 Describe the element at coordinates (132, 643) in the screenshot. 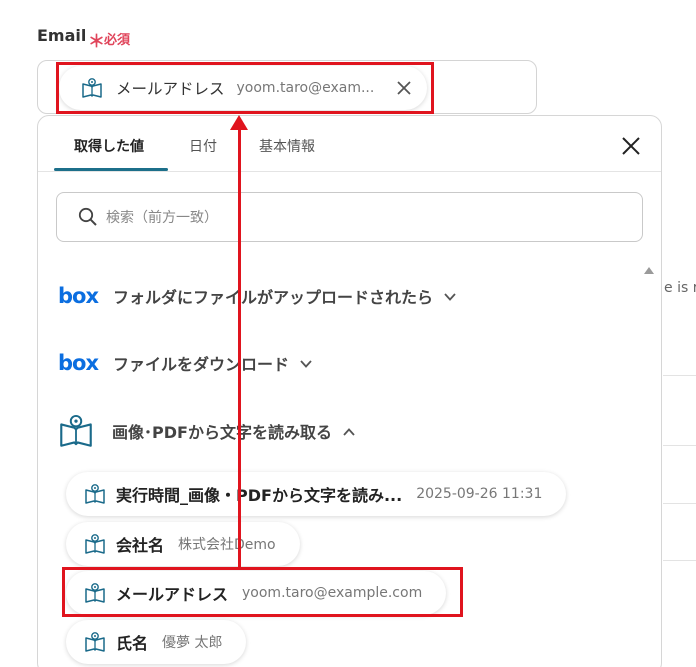

I see `output-name: 氏名` at that location.